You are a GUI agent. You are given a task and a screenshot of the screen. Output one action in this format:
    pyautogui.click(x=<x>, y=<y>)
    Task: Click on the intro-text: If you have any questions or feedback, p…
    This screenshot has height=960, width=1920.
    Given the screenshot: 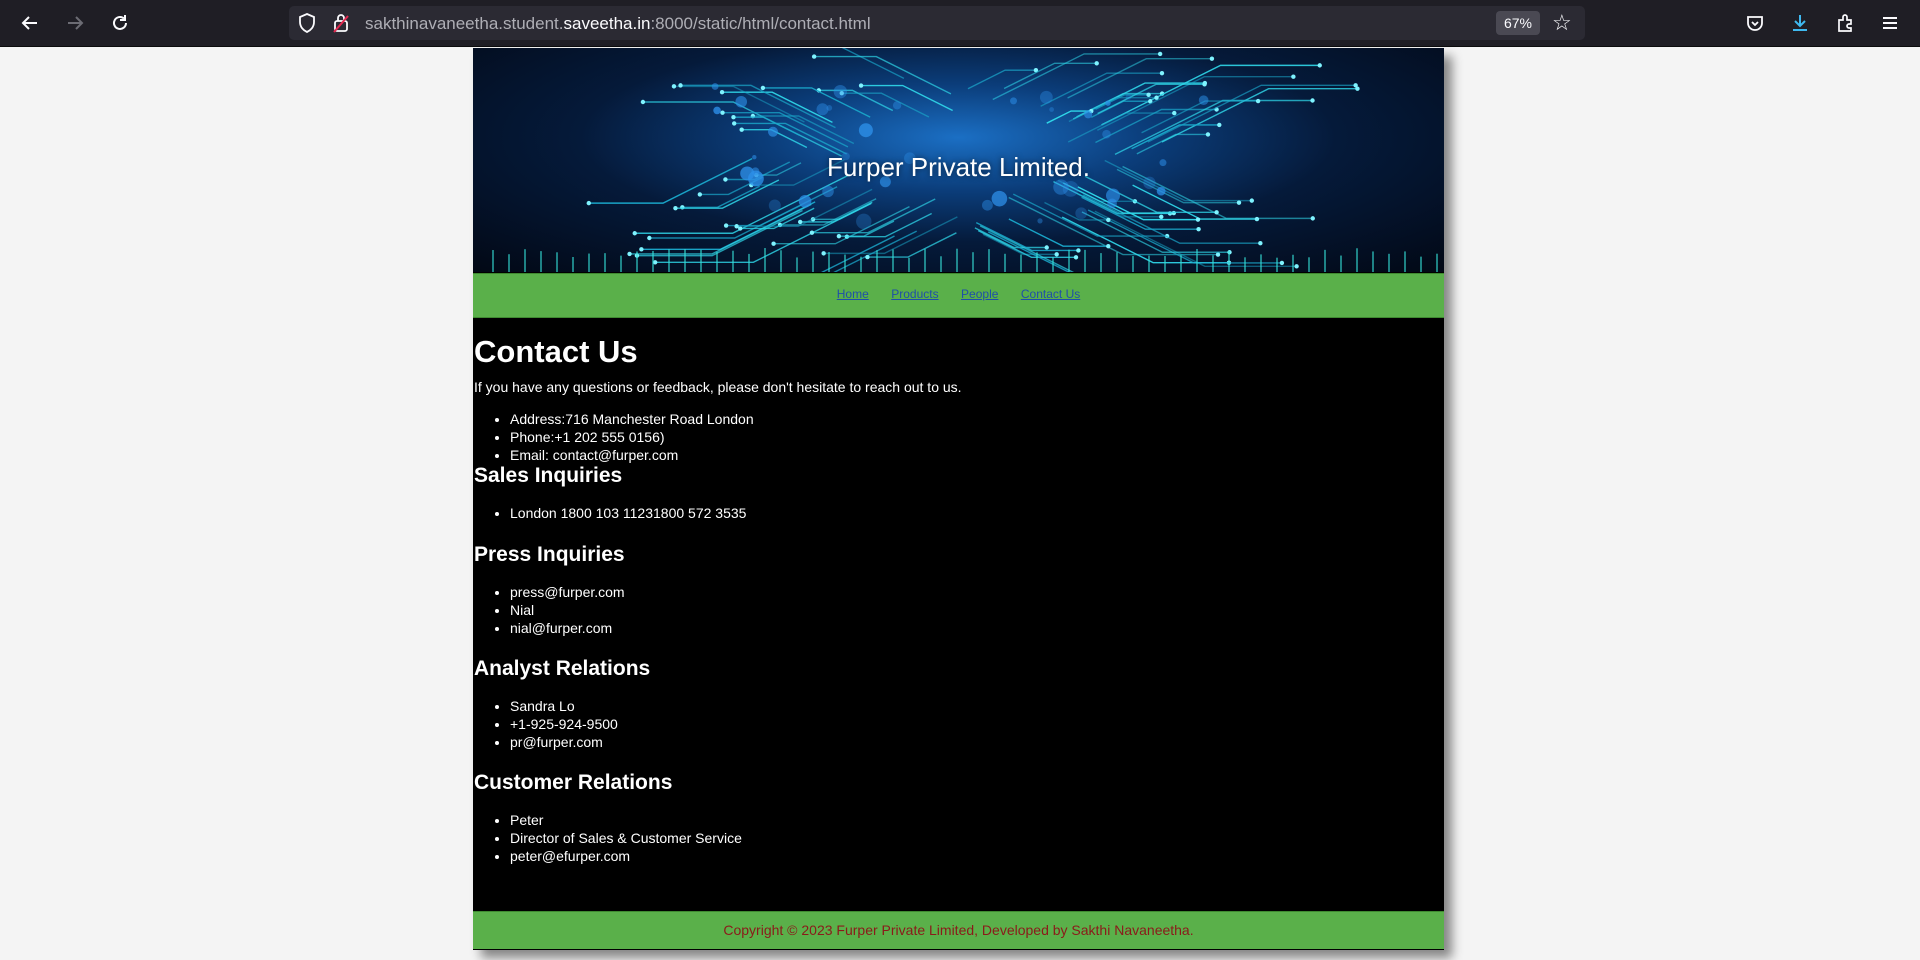 What is the action you would take?
    pyautogui.click(x=718, y=387)
    